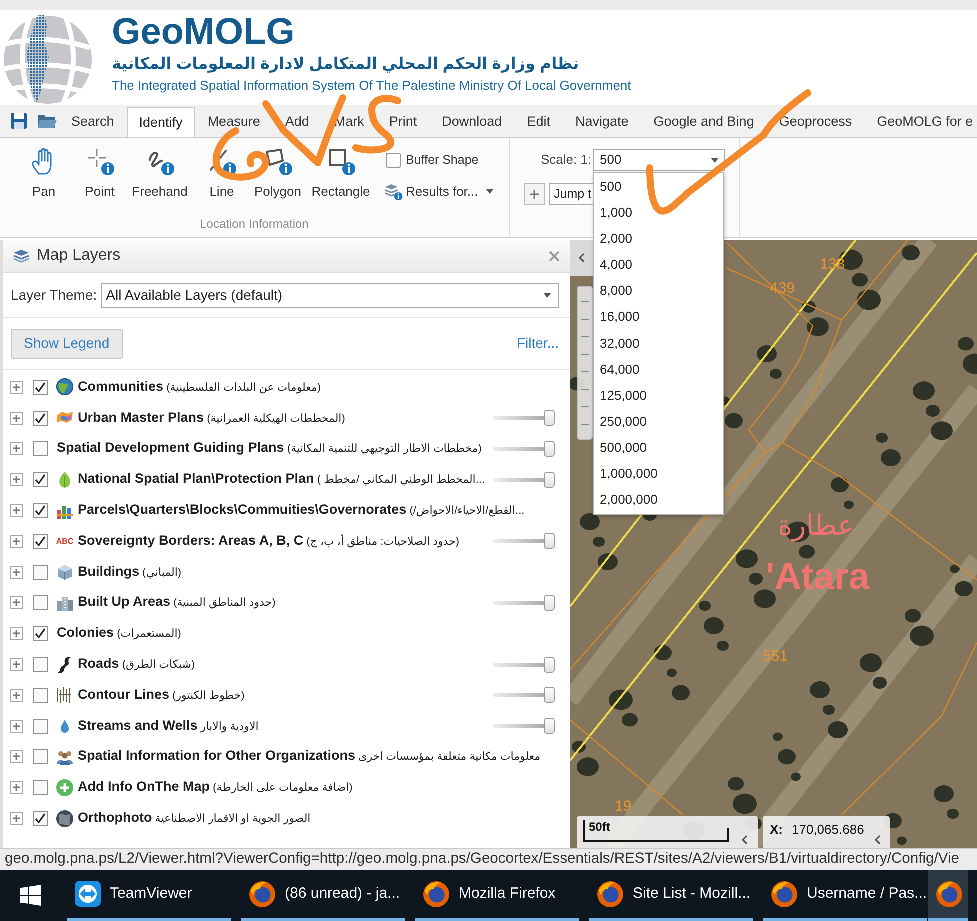 The width and height of the screenshot is (977, 921). Describe the element at coordinates (658, 421) in the screenshot. I see `scale-option: 250,000` at that location.